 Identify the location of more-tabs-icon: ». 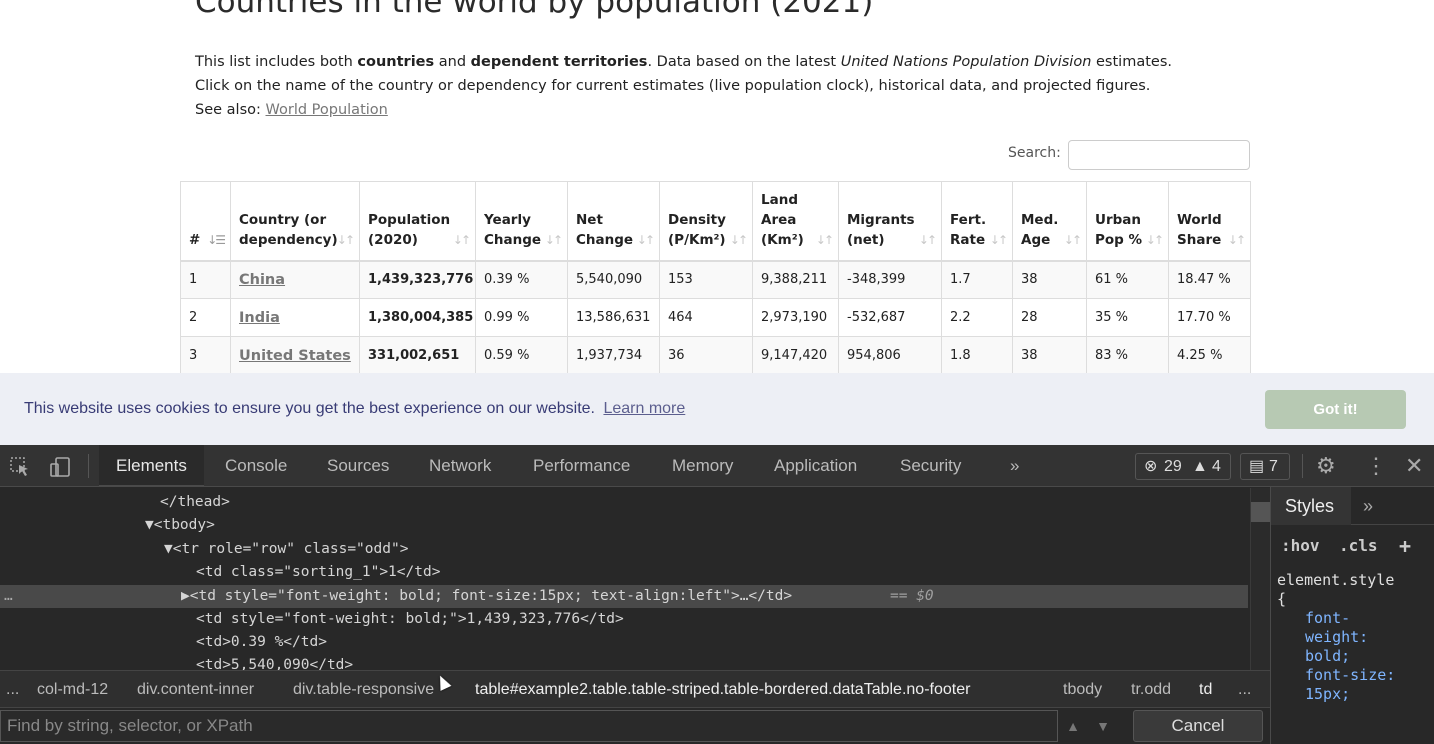
(1014, 466).